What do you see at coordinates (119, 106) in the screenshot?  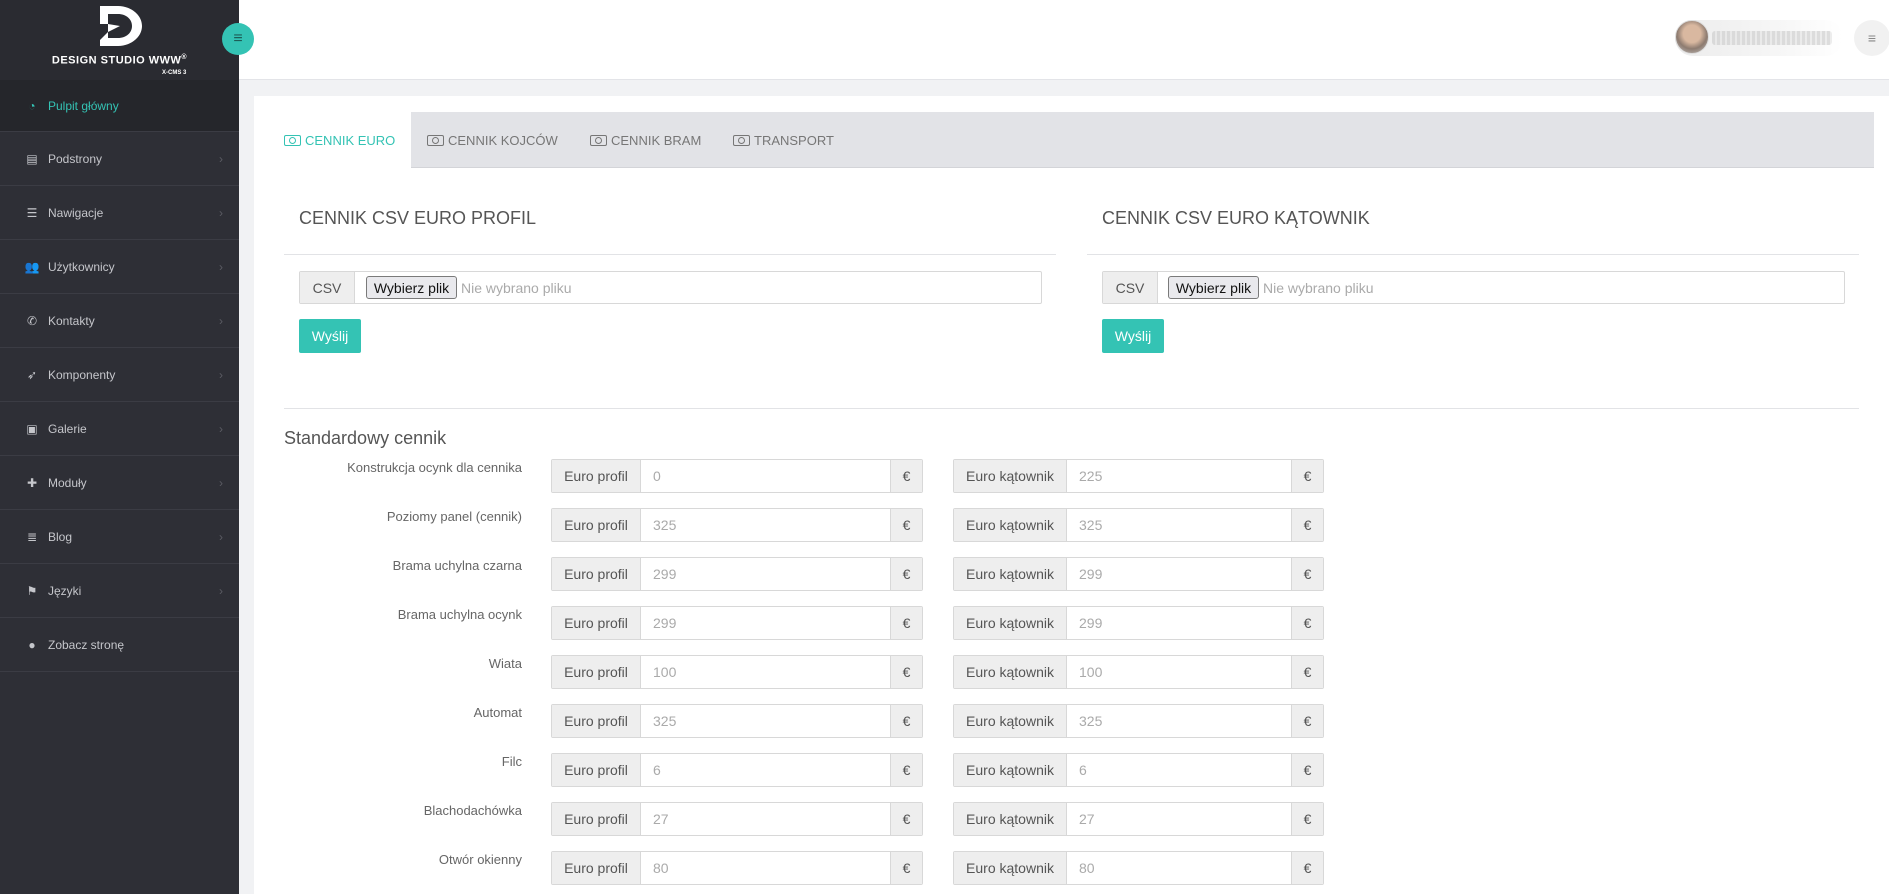 I see `sidebar-item-dashboard: ◔ Pulpit główny` at bounding box center [119, 106].